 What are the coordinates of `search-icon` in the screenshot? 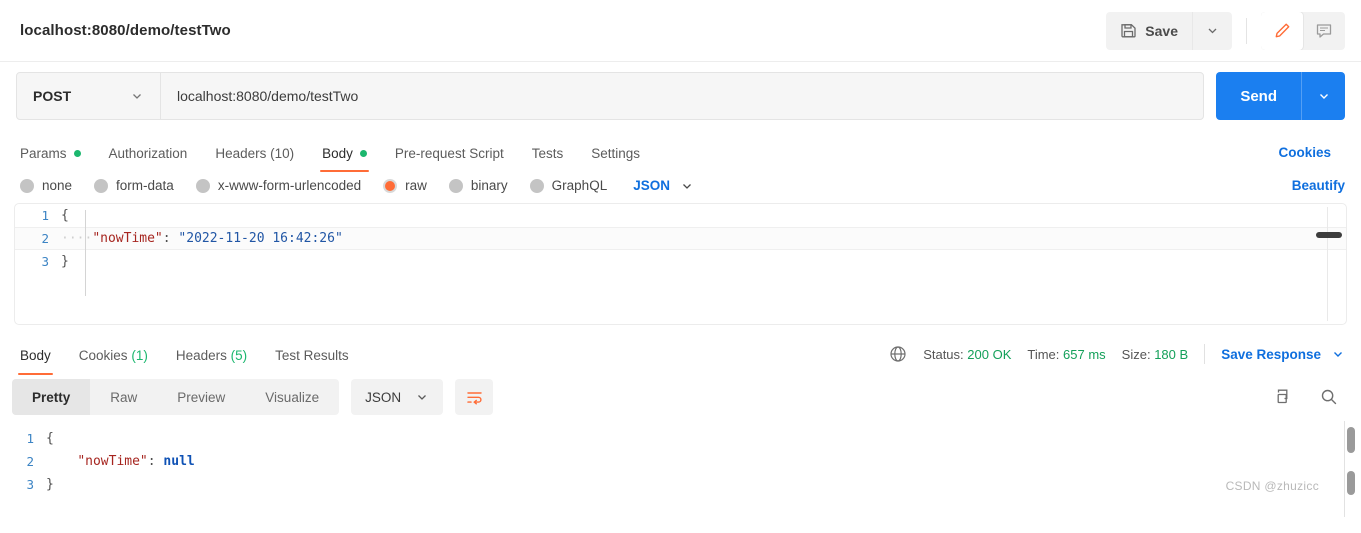 It's located at (1329, 397).